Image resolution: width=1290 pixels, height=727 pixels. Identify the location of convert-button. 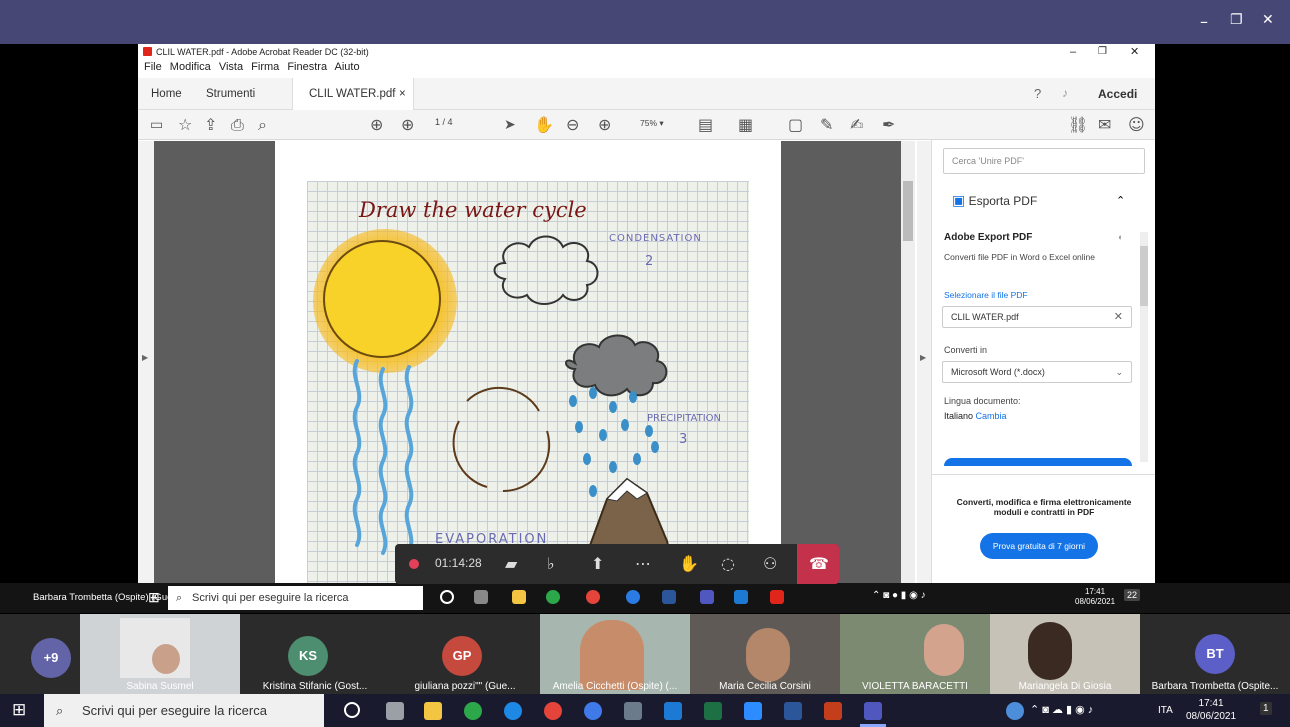
(1038, 462).